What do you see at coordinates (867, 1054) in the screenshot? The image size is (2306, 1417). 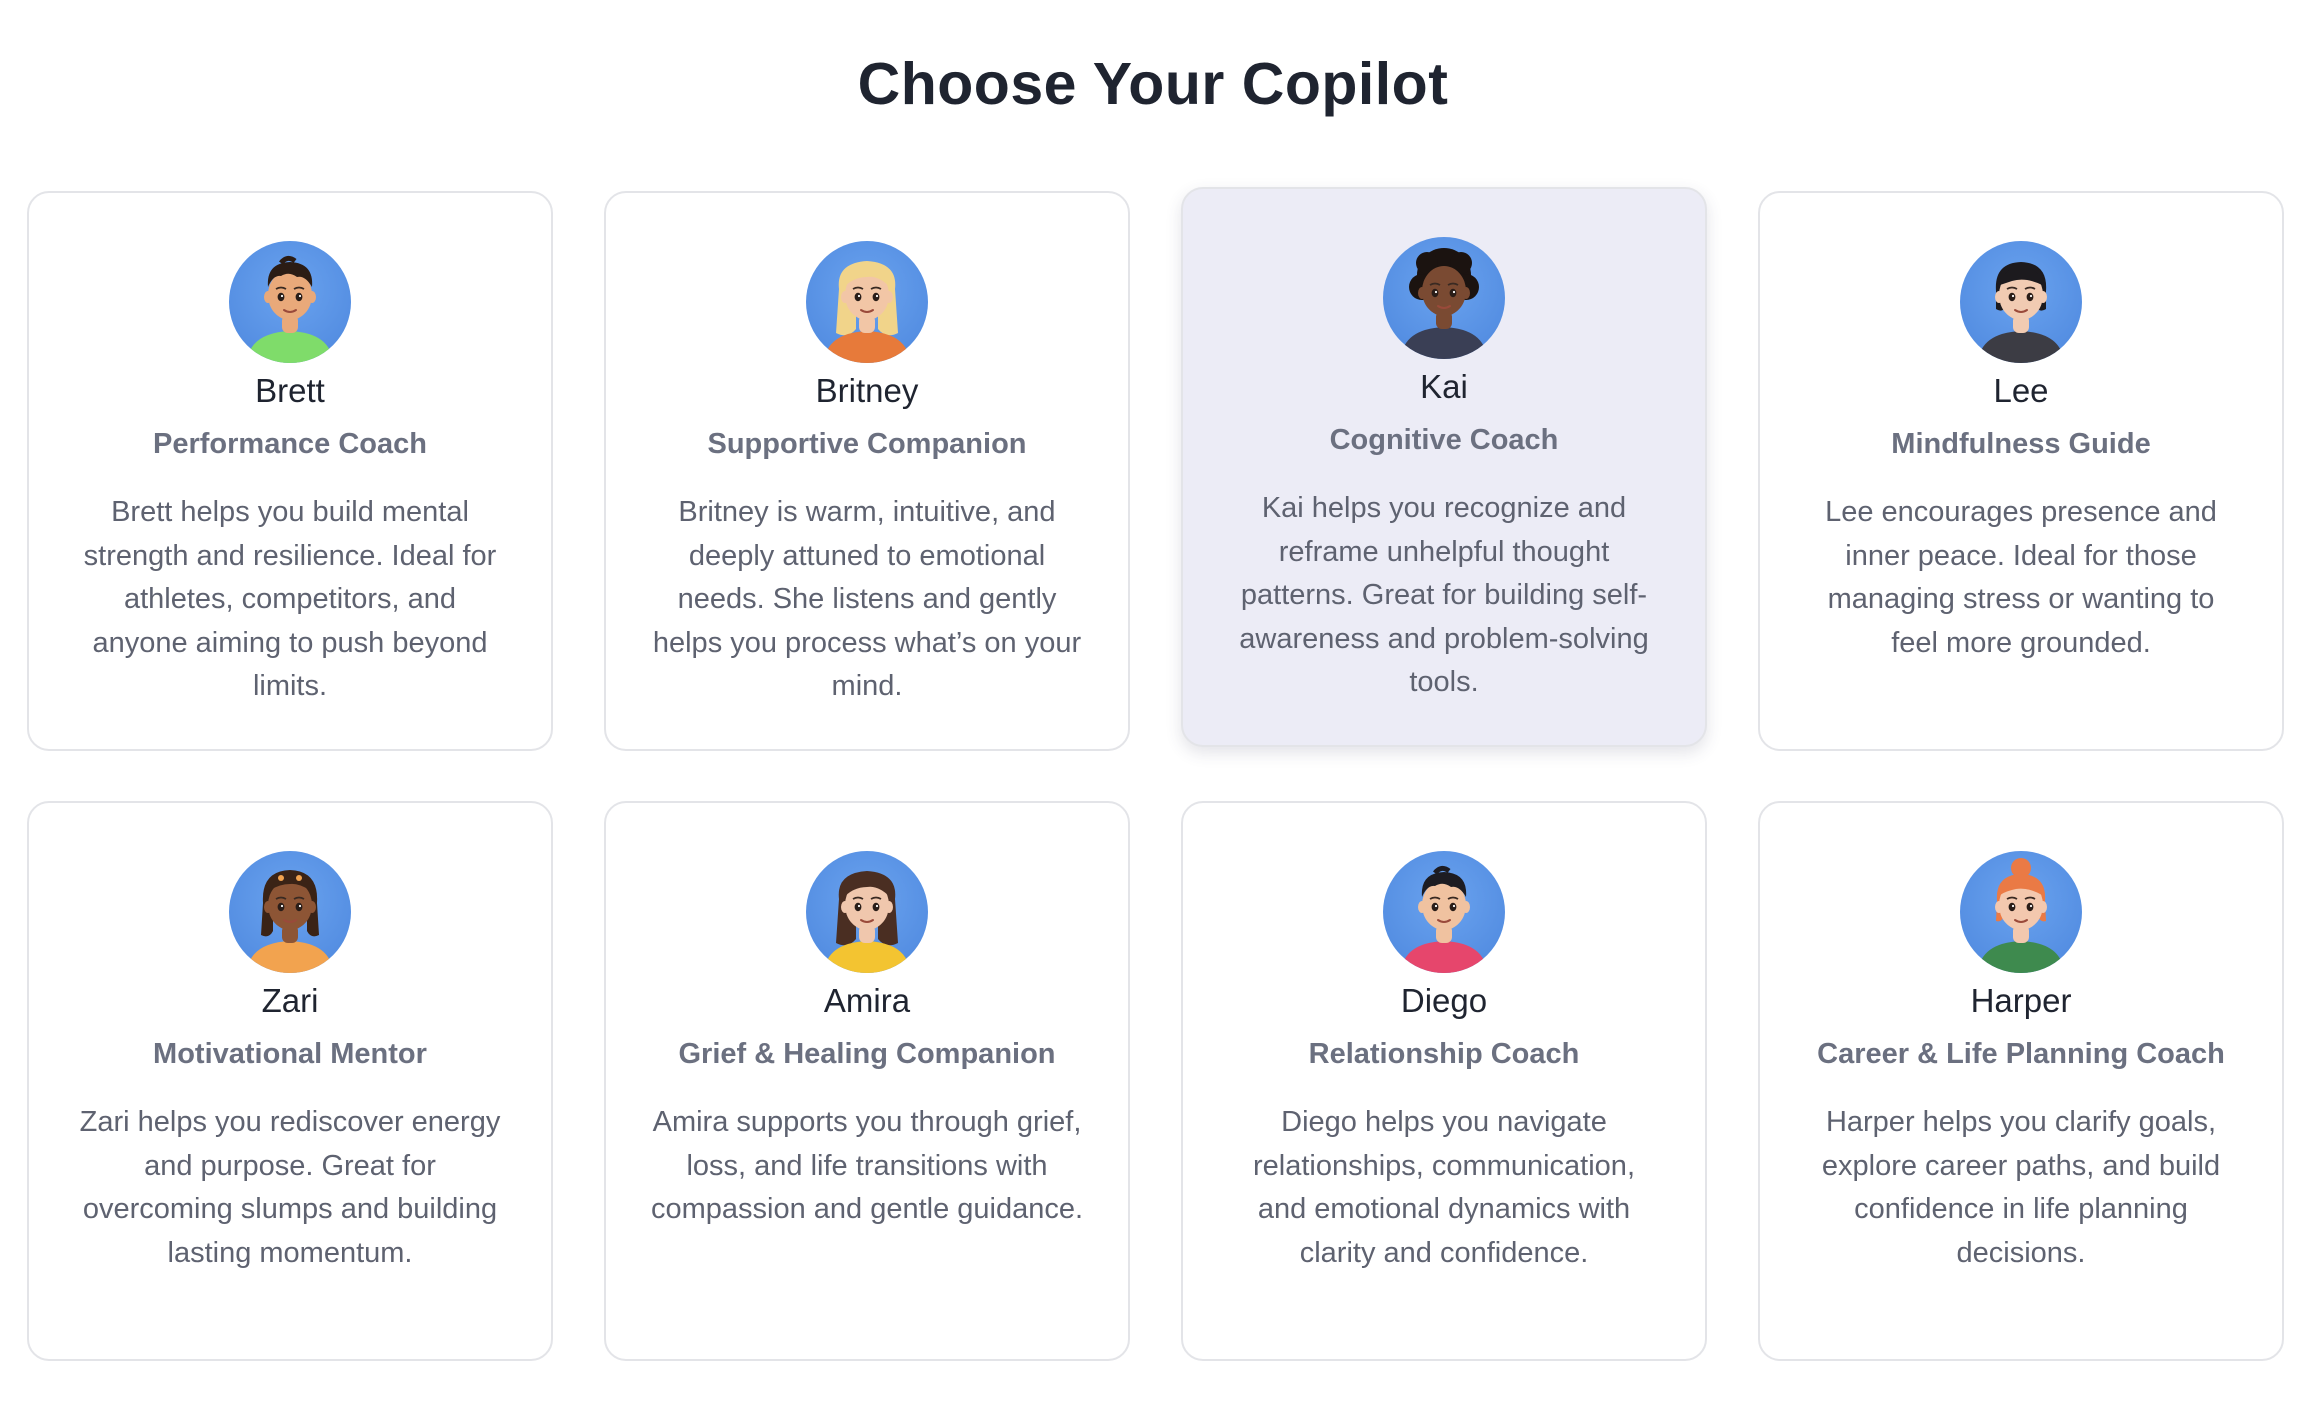 I see `copilot-role: Grief & Healing Companion` at bounding box center [867, 1054].